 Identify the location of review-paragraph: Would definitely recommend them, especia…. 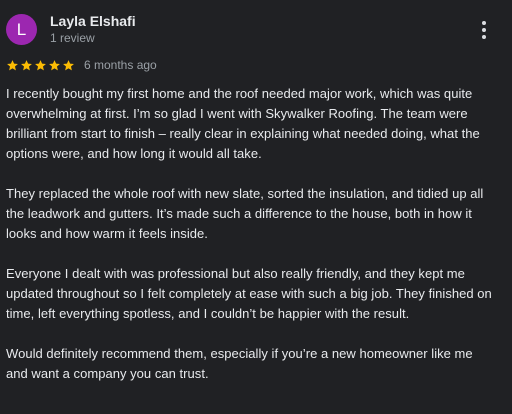
(239, 363).